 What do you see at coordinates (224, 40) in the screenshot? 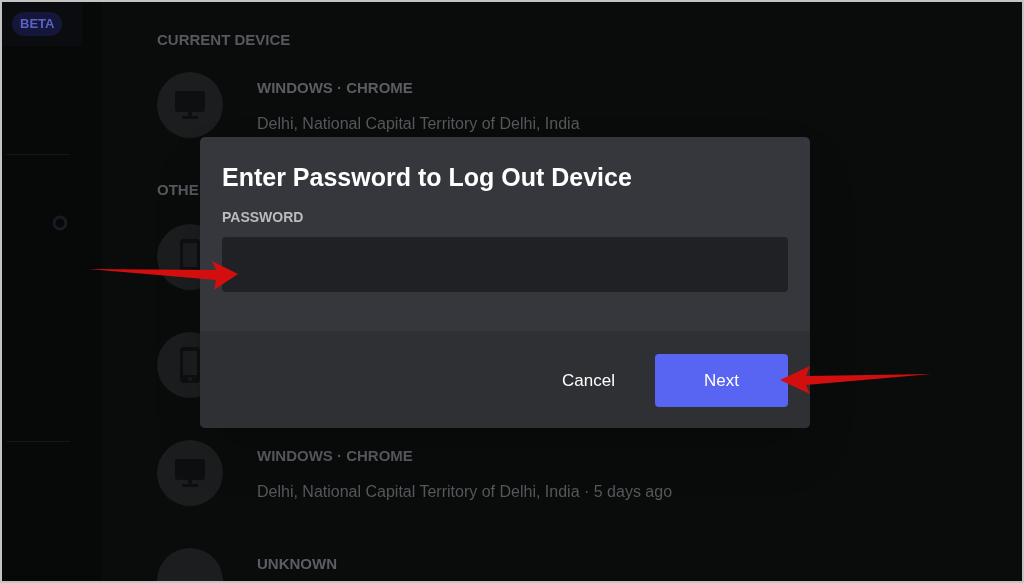
I see `section-heading: CURRENT DEVICE` at bounding box center [224, 40].